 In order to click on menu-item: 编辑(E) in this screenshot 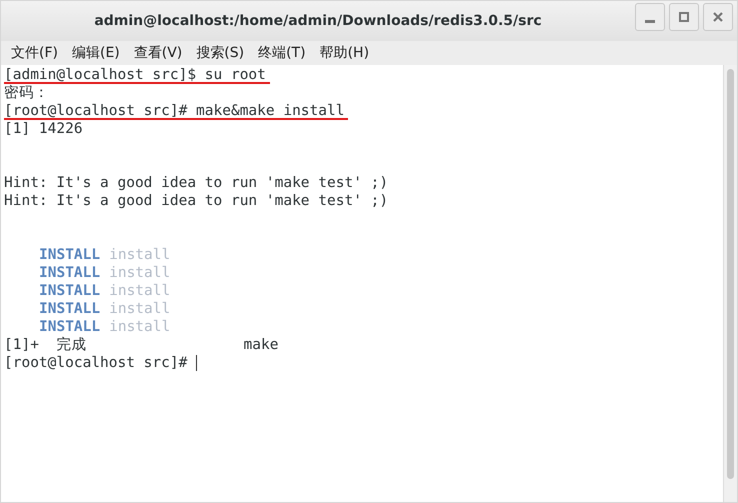, I will do `click(96, 53)`.